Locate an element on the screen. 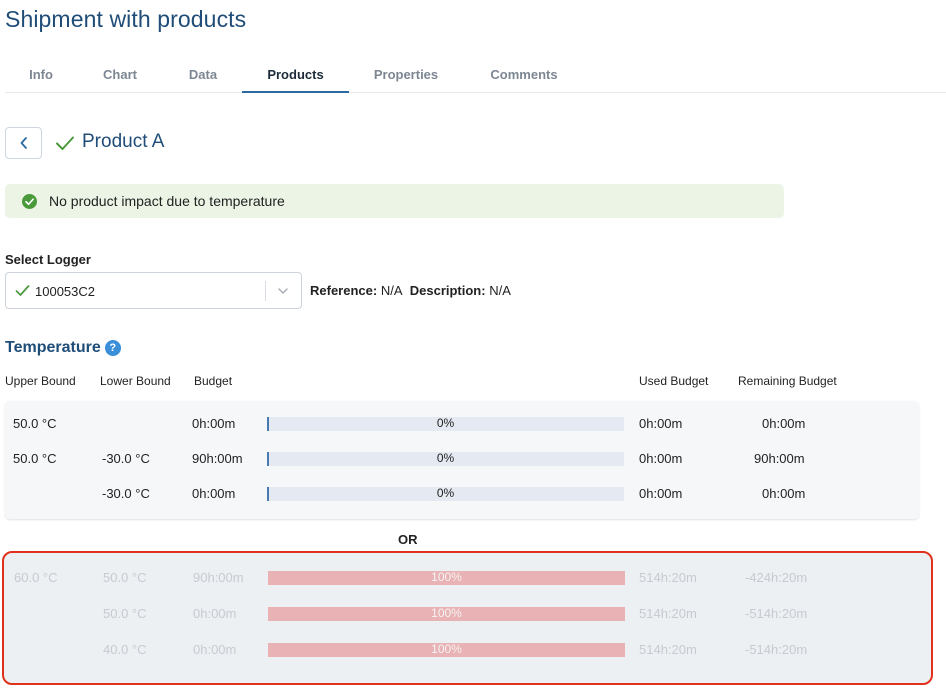 The height and width of the screenshot is (693, 946). reference-value: N/A is located at coordinates (391, 290).